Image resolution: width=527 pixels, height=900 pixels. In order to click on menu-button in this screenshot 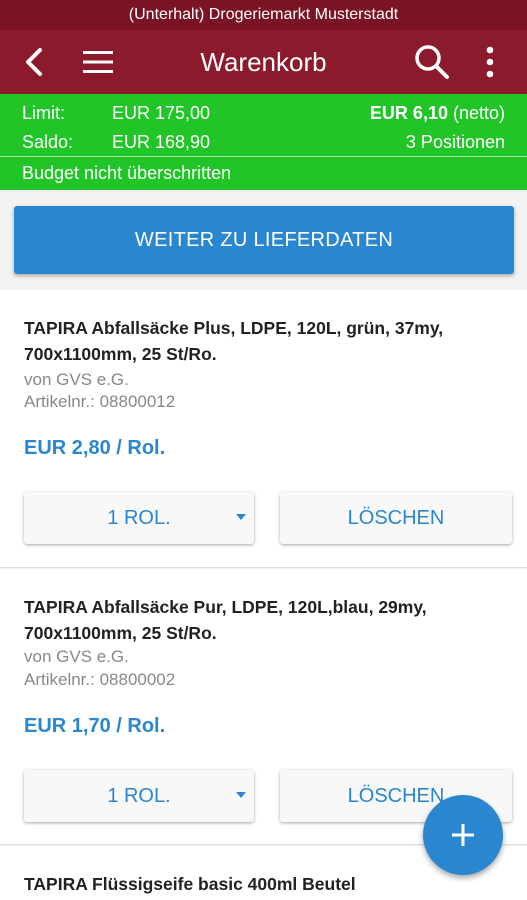, I will do `click(98, 62)`.